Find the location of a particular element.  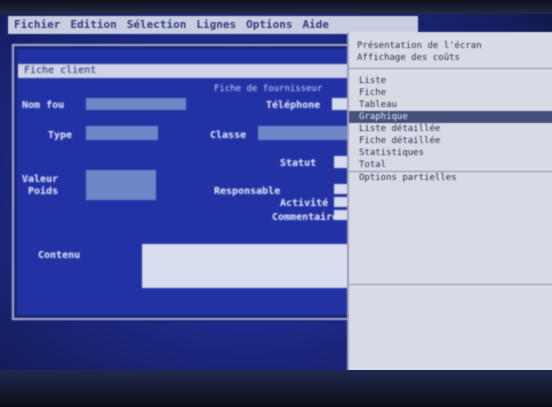

monitor-bezel-bottom is located at coordinates (276, 388).